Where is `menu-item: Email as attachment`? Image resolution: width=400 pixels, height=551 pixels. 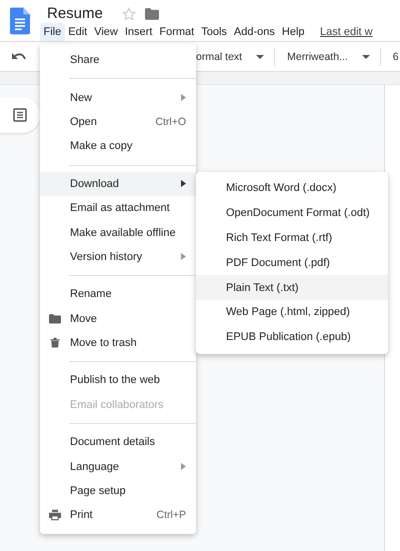 menu-item: Email as attachment is located at coordinates (118, 208).